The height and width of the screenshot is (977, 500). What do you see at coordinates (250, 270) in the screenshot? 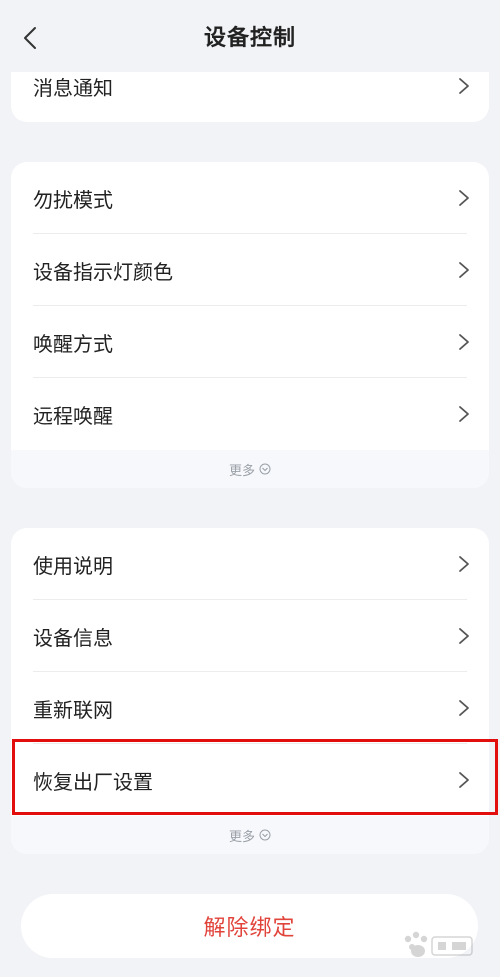
I see `list-item-indicator-light-color: 设备指示灯颜色` at bounding box center [250, 270].